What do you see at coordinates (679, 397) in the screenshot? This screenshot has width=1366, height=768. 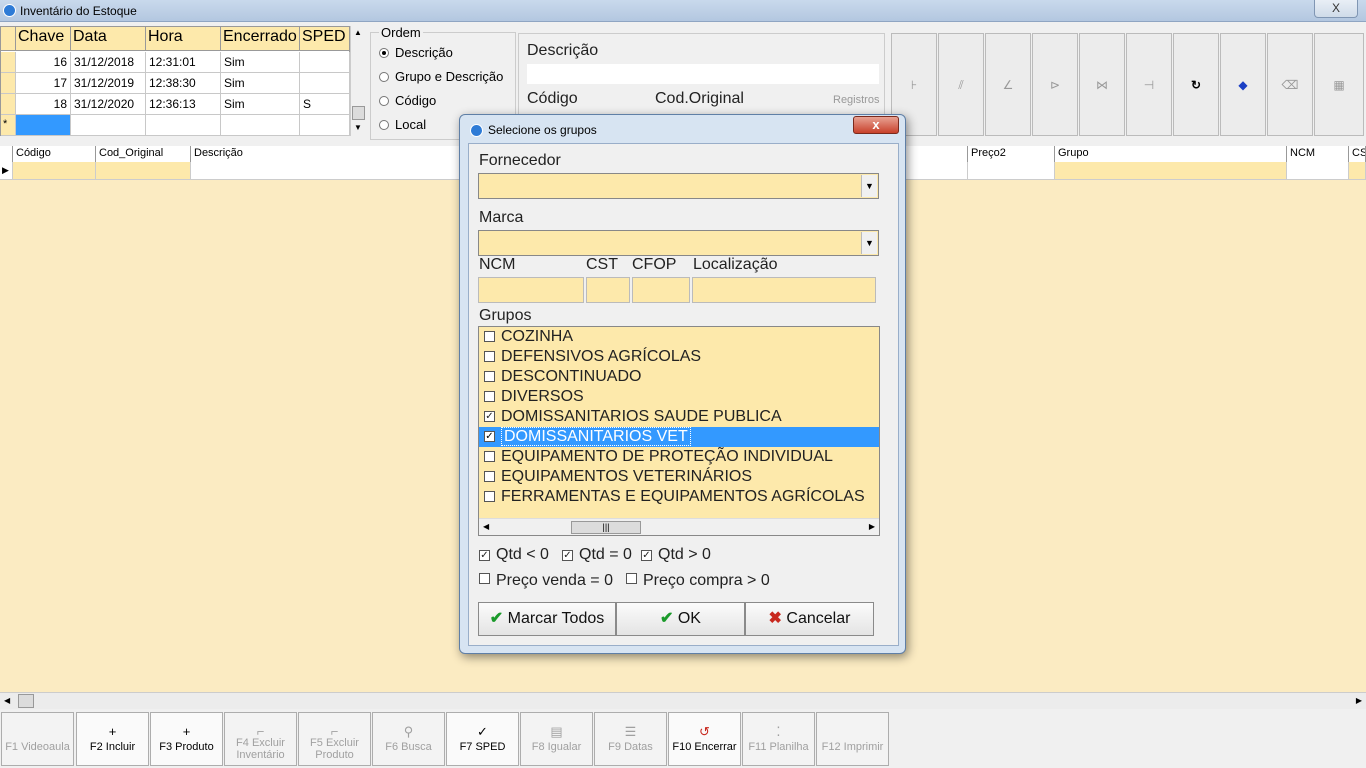 I see `list-item: DIVERSOS` at bounding box center [679, 397].